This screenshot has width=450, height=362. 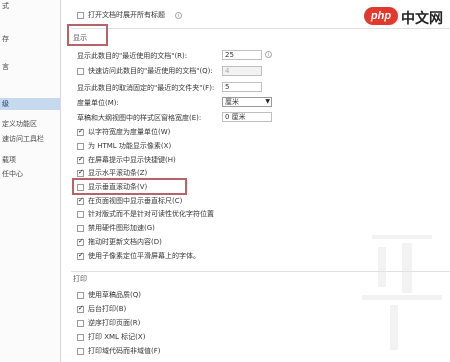 What do you see at coordinates (247, 117) in the screenshot?
I see `draft-width-field: 0 厘米` at bounding box center [247, 117].